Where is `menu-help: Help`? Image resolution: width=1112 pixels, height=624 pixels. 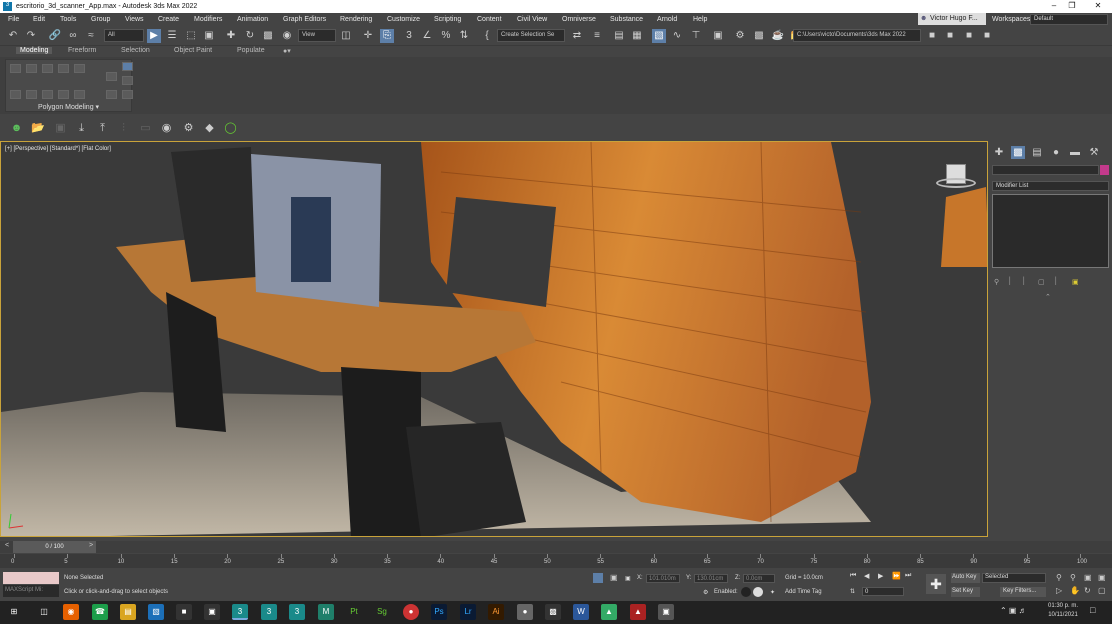 menu-help: Help is located at coordinates (700, 19).